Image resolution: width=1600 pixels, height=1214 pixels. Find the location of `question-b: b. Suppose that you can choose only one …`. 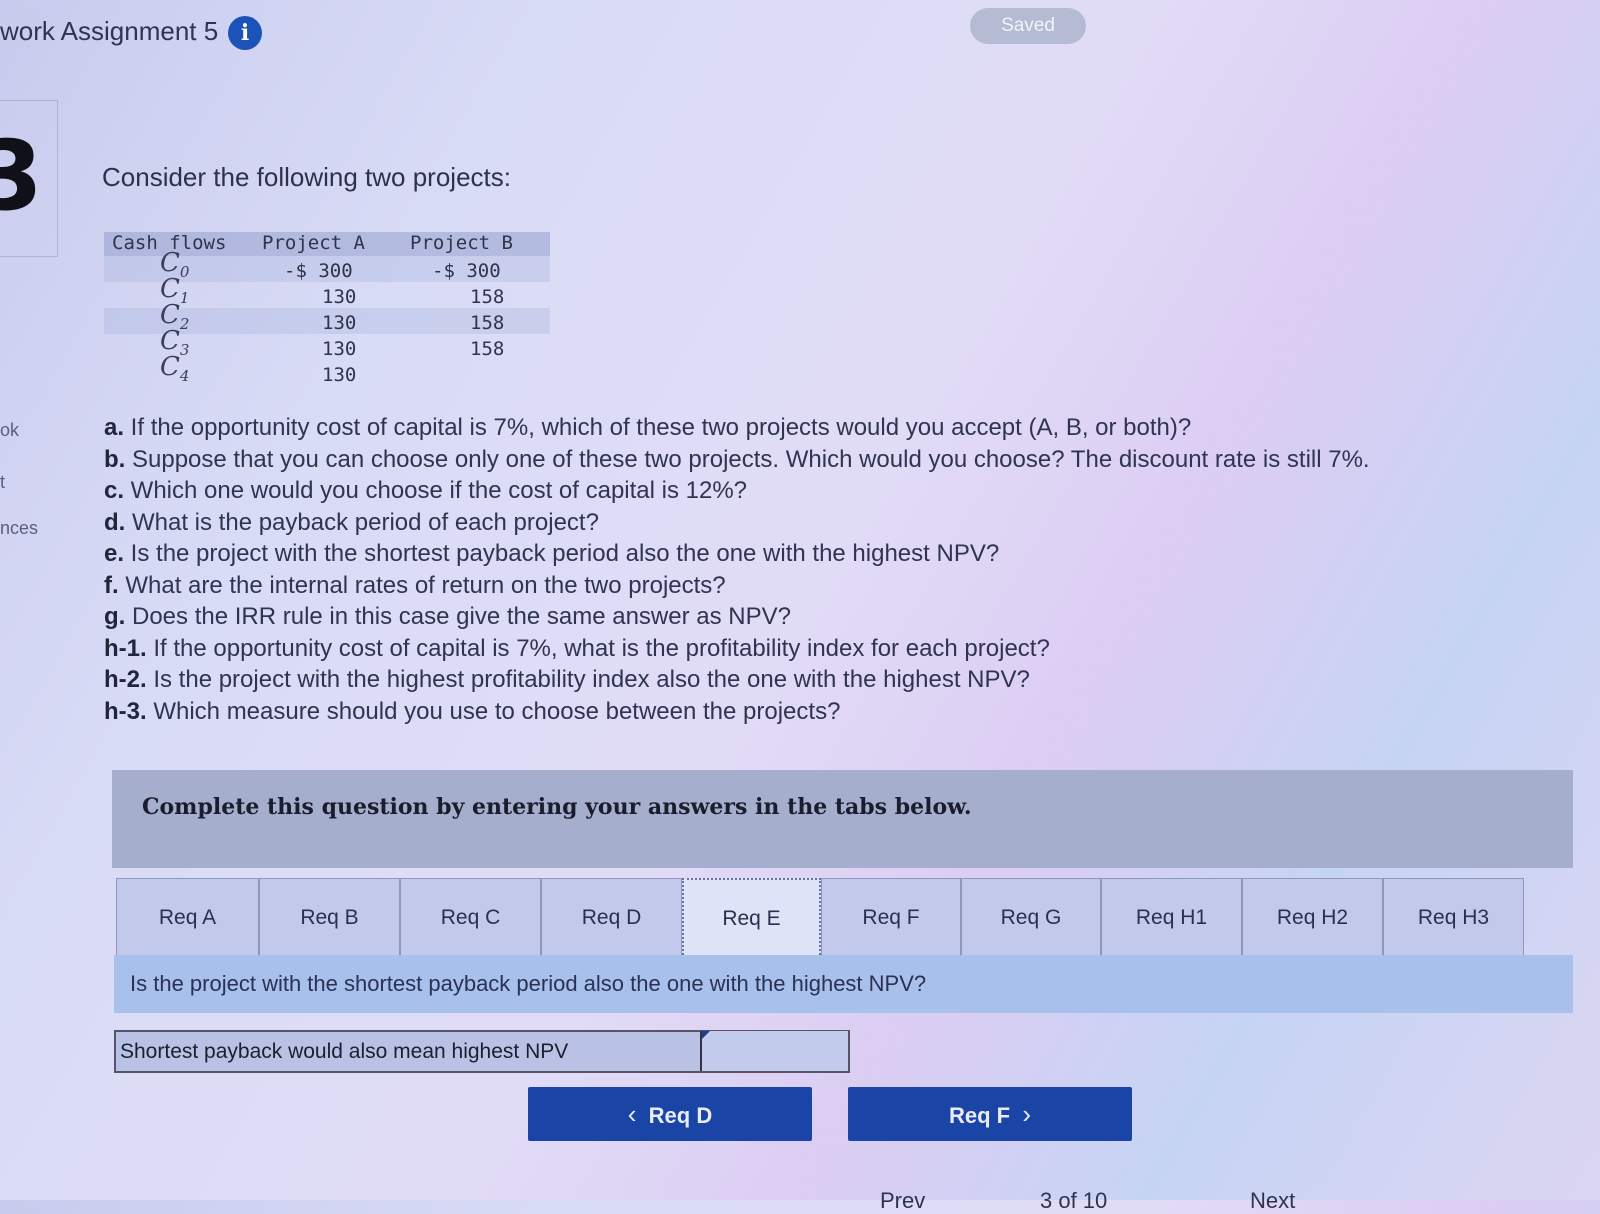

question-b: b. Suppose that you can choose only one … is located at coordinates (737, 459).